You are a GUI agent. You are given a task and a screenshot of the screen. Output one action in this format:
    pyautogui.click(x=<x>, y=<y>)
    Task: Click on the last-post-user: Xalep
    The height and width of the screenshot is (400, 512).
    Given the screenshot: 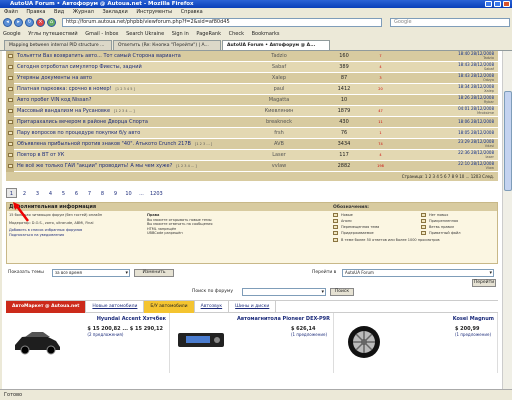 What is the action you would take?
    pyautogui.click(x=446, y=91)
    